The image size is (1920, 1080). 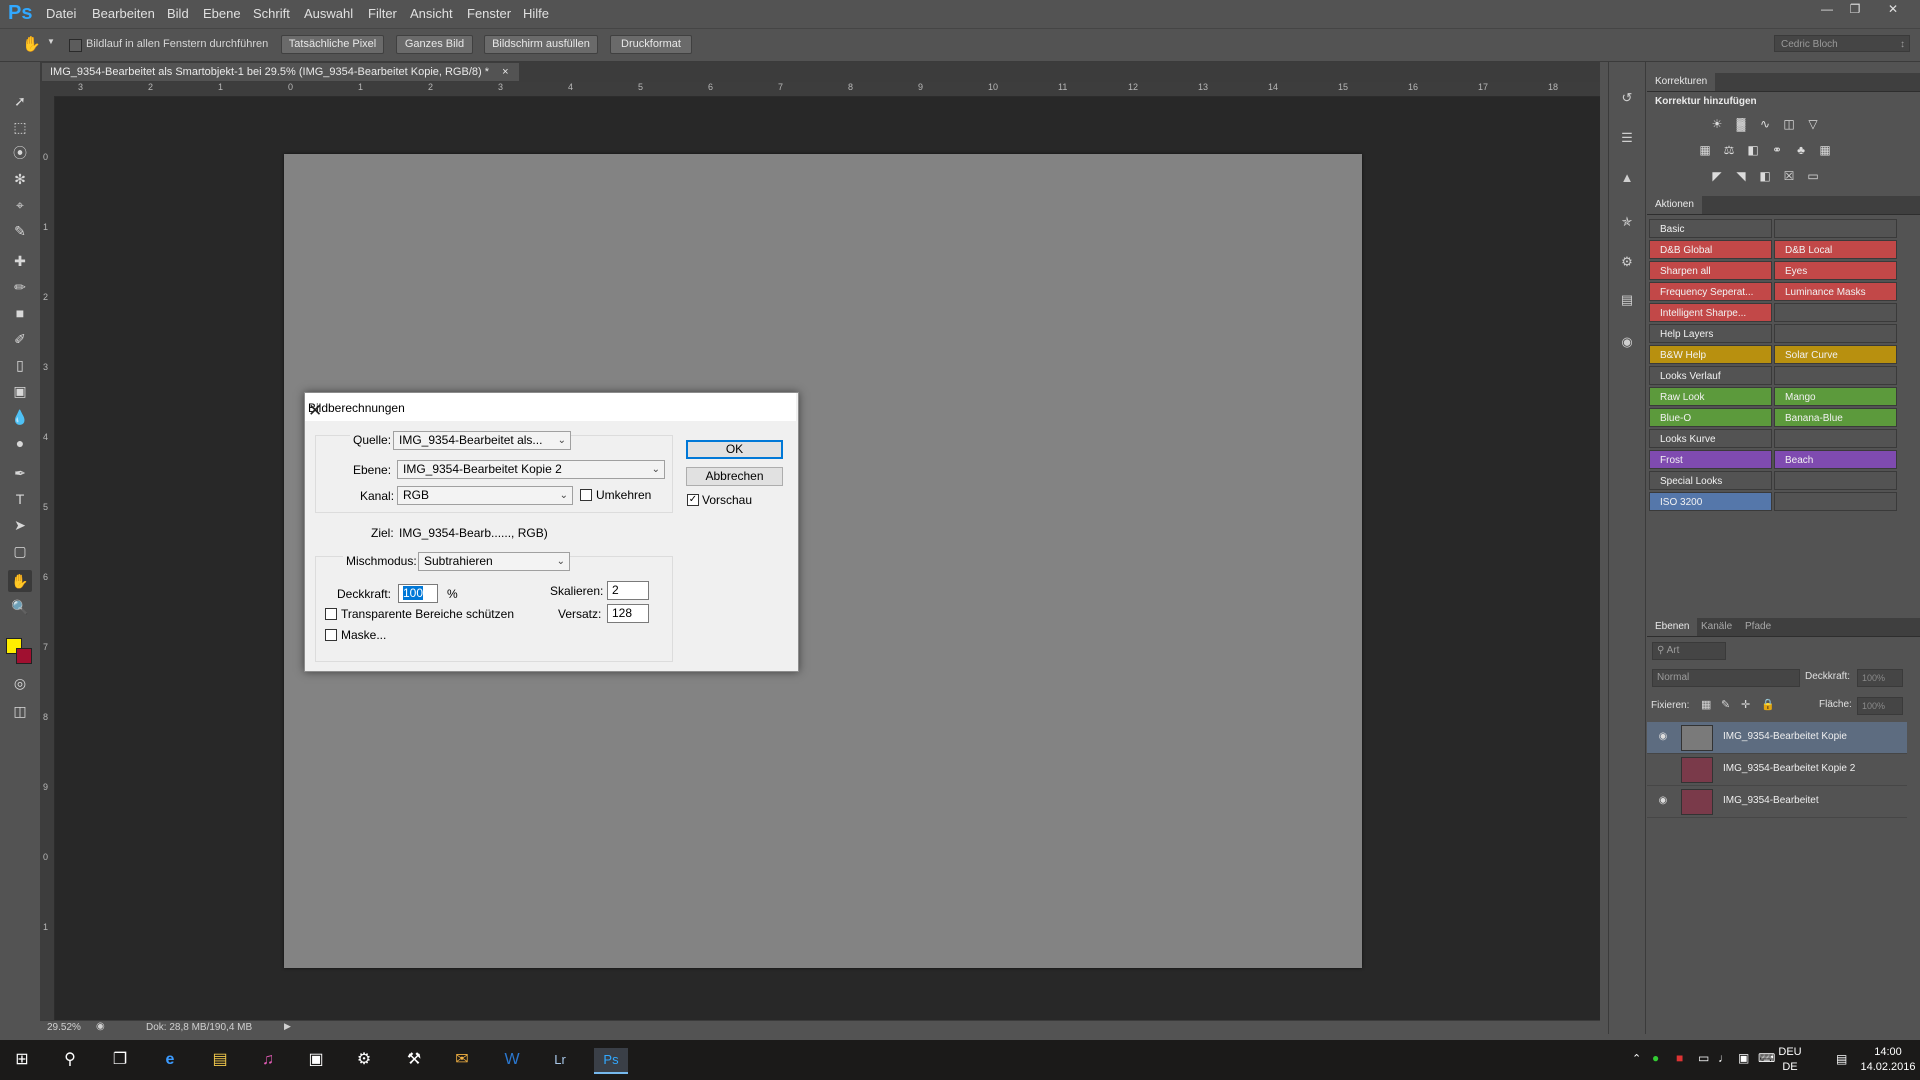 I want to click on mask-checkbox, so click(x=331, y=635).